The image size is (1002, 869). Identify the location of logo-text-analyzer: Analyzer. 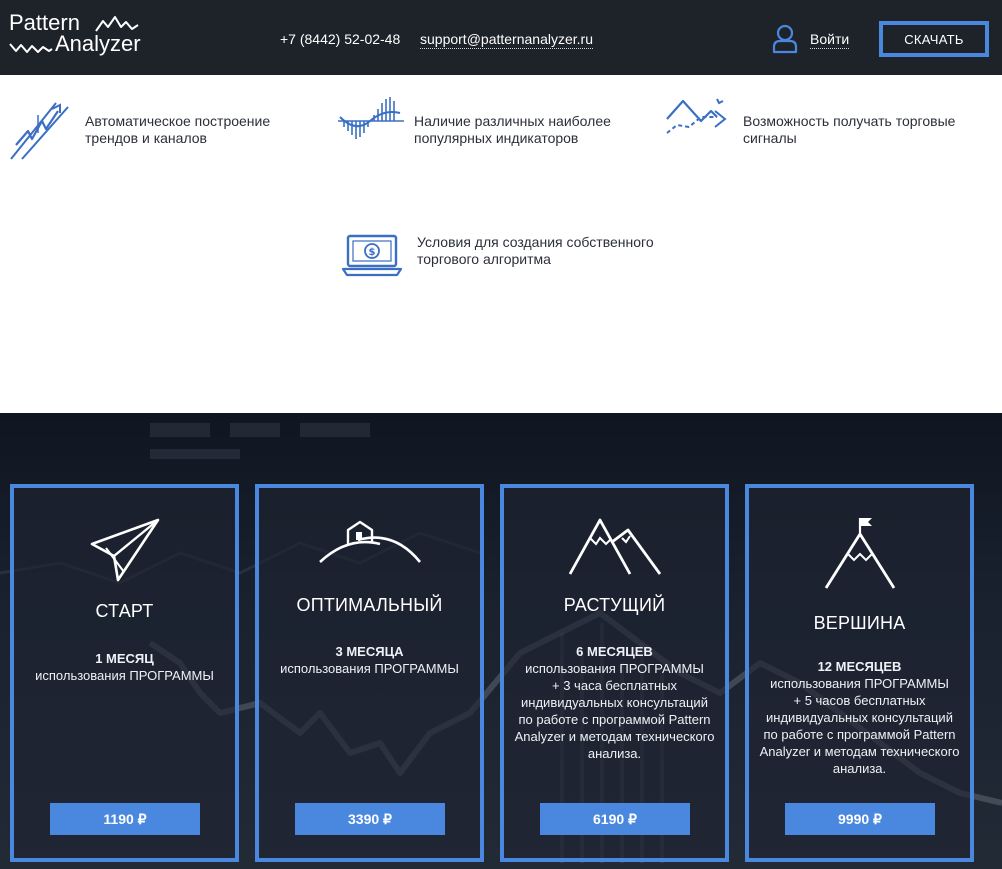
(98, 43).